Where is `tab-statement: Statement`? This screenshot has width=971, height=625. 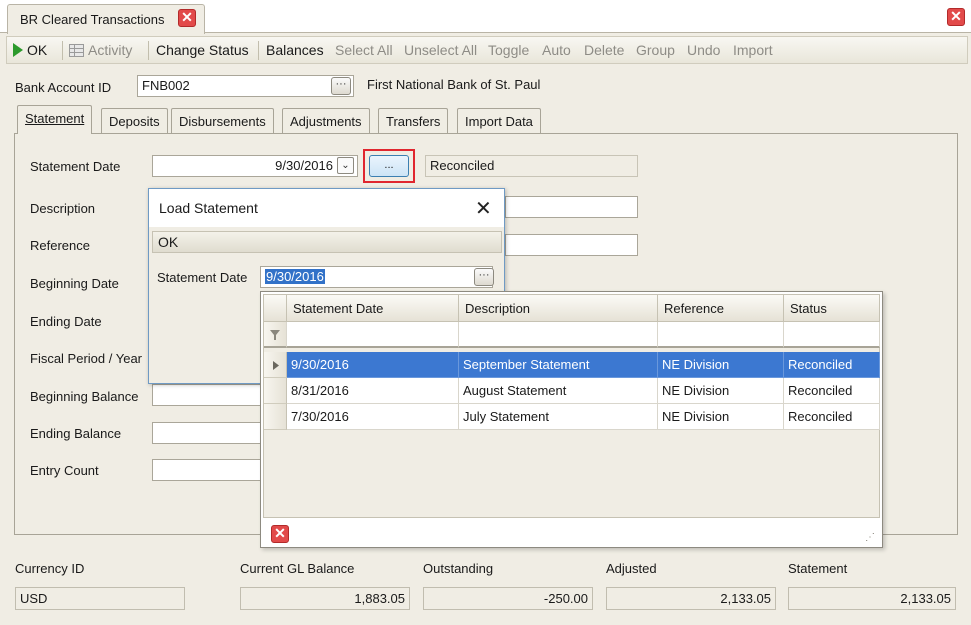 tab-statement: Statement is located at coordinates (55, 119).